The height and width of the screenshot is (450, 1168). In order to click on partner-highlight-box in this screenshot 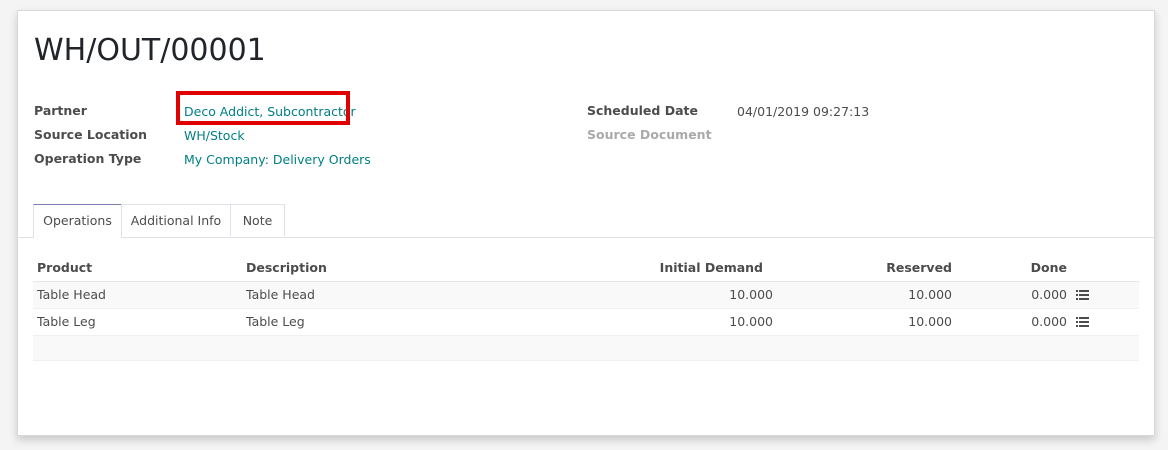, I will do `click(263, 108)`.